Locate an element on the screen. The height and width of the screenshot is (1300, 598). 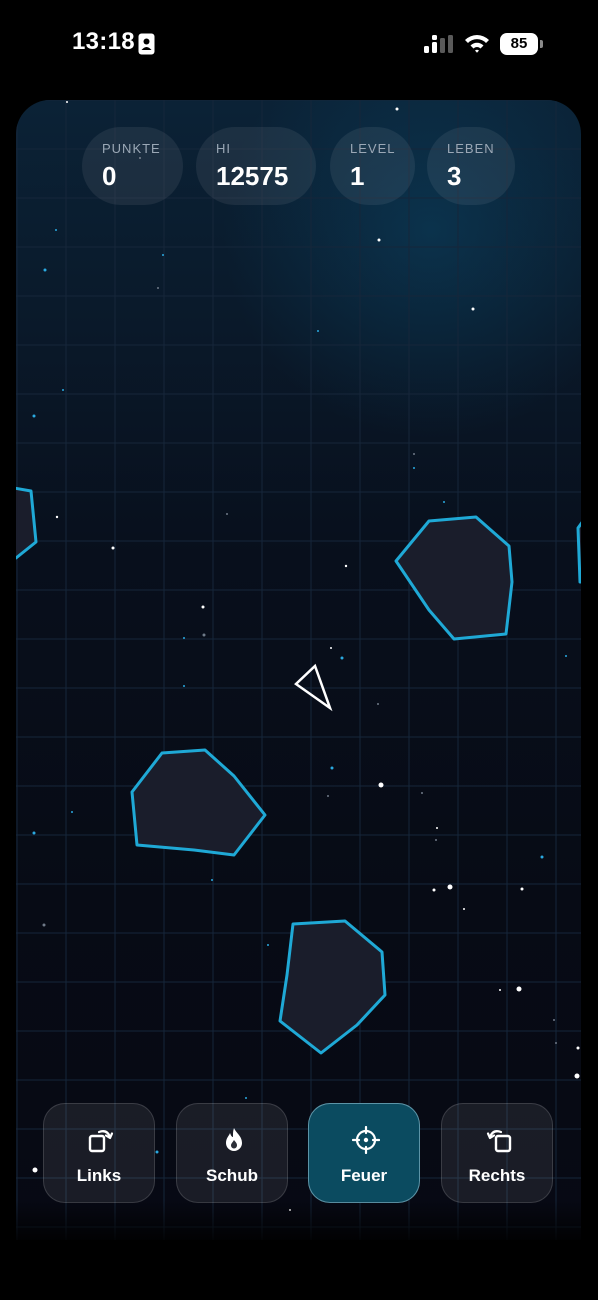
wifi-icon is located at coordinates (477, 44).